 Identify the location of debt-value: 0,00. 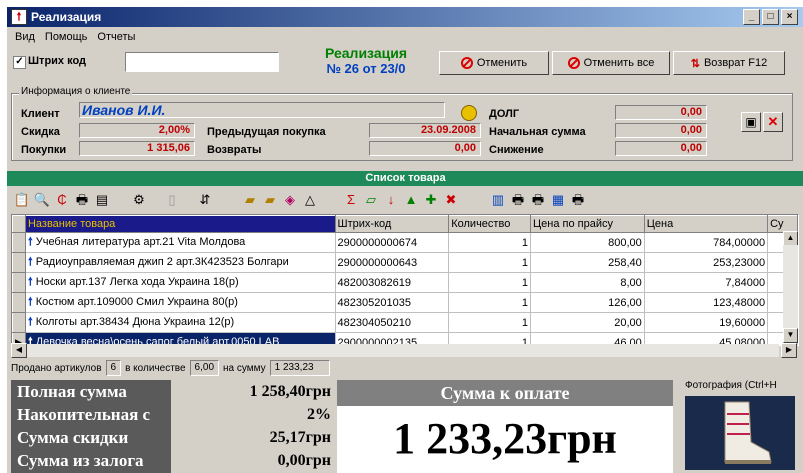
(661, 112).